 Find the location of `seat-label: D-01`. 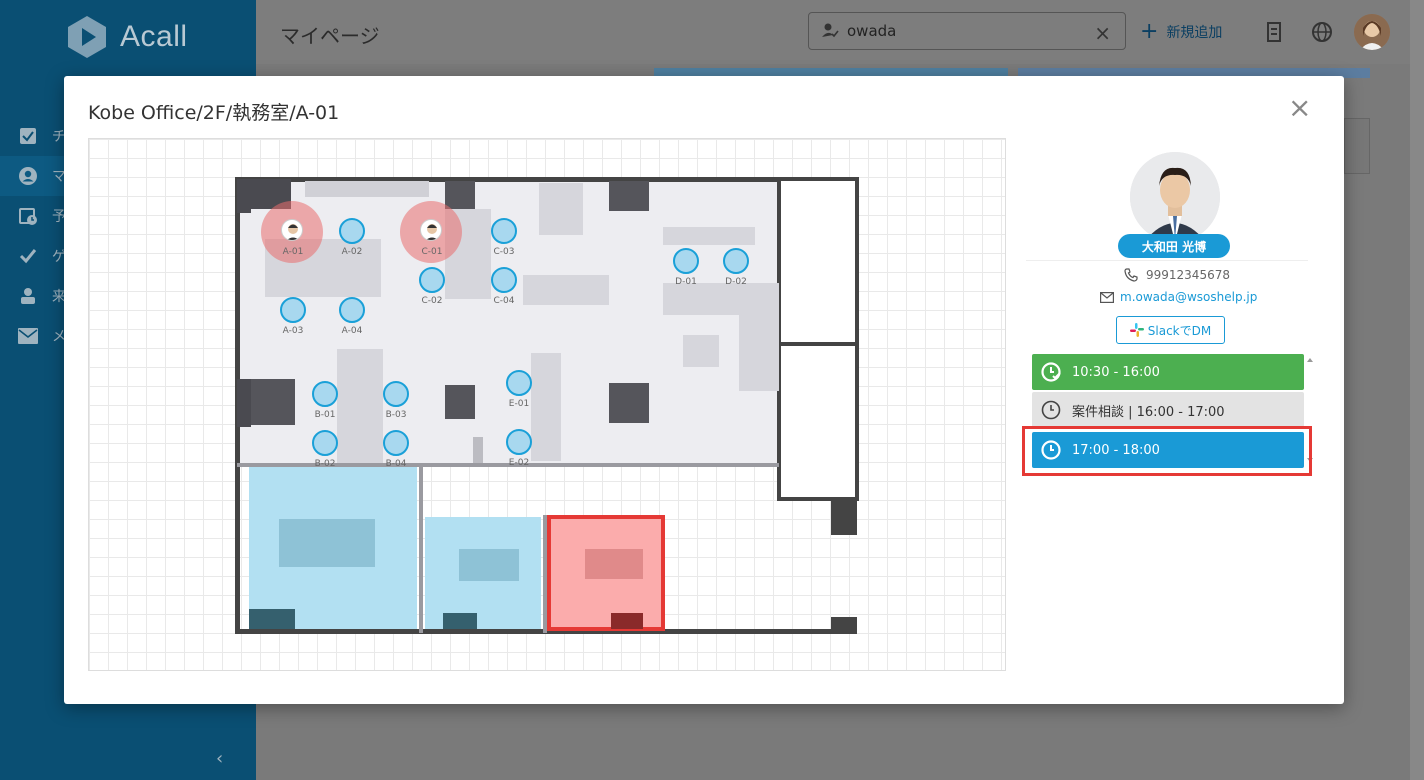

seat-label: D-01 is located at coordinates (686, 282).